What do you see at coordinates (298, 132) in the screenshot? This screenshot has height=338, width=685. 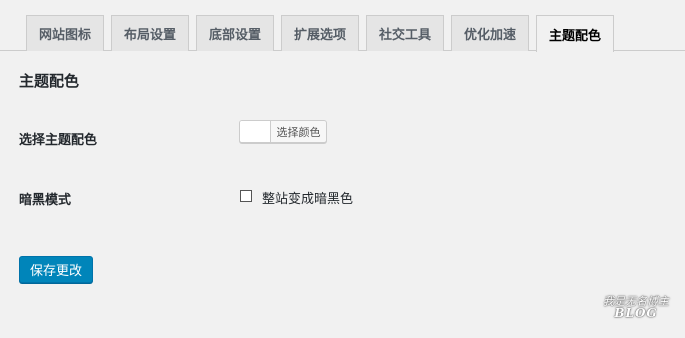 I see `color-picker-label: 选择颜色` at bounding box center [298, 132].